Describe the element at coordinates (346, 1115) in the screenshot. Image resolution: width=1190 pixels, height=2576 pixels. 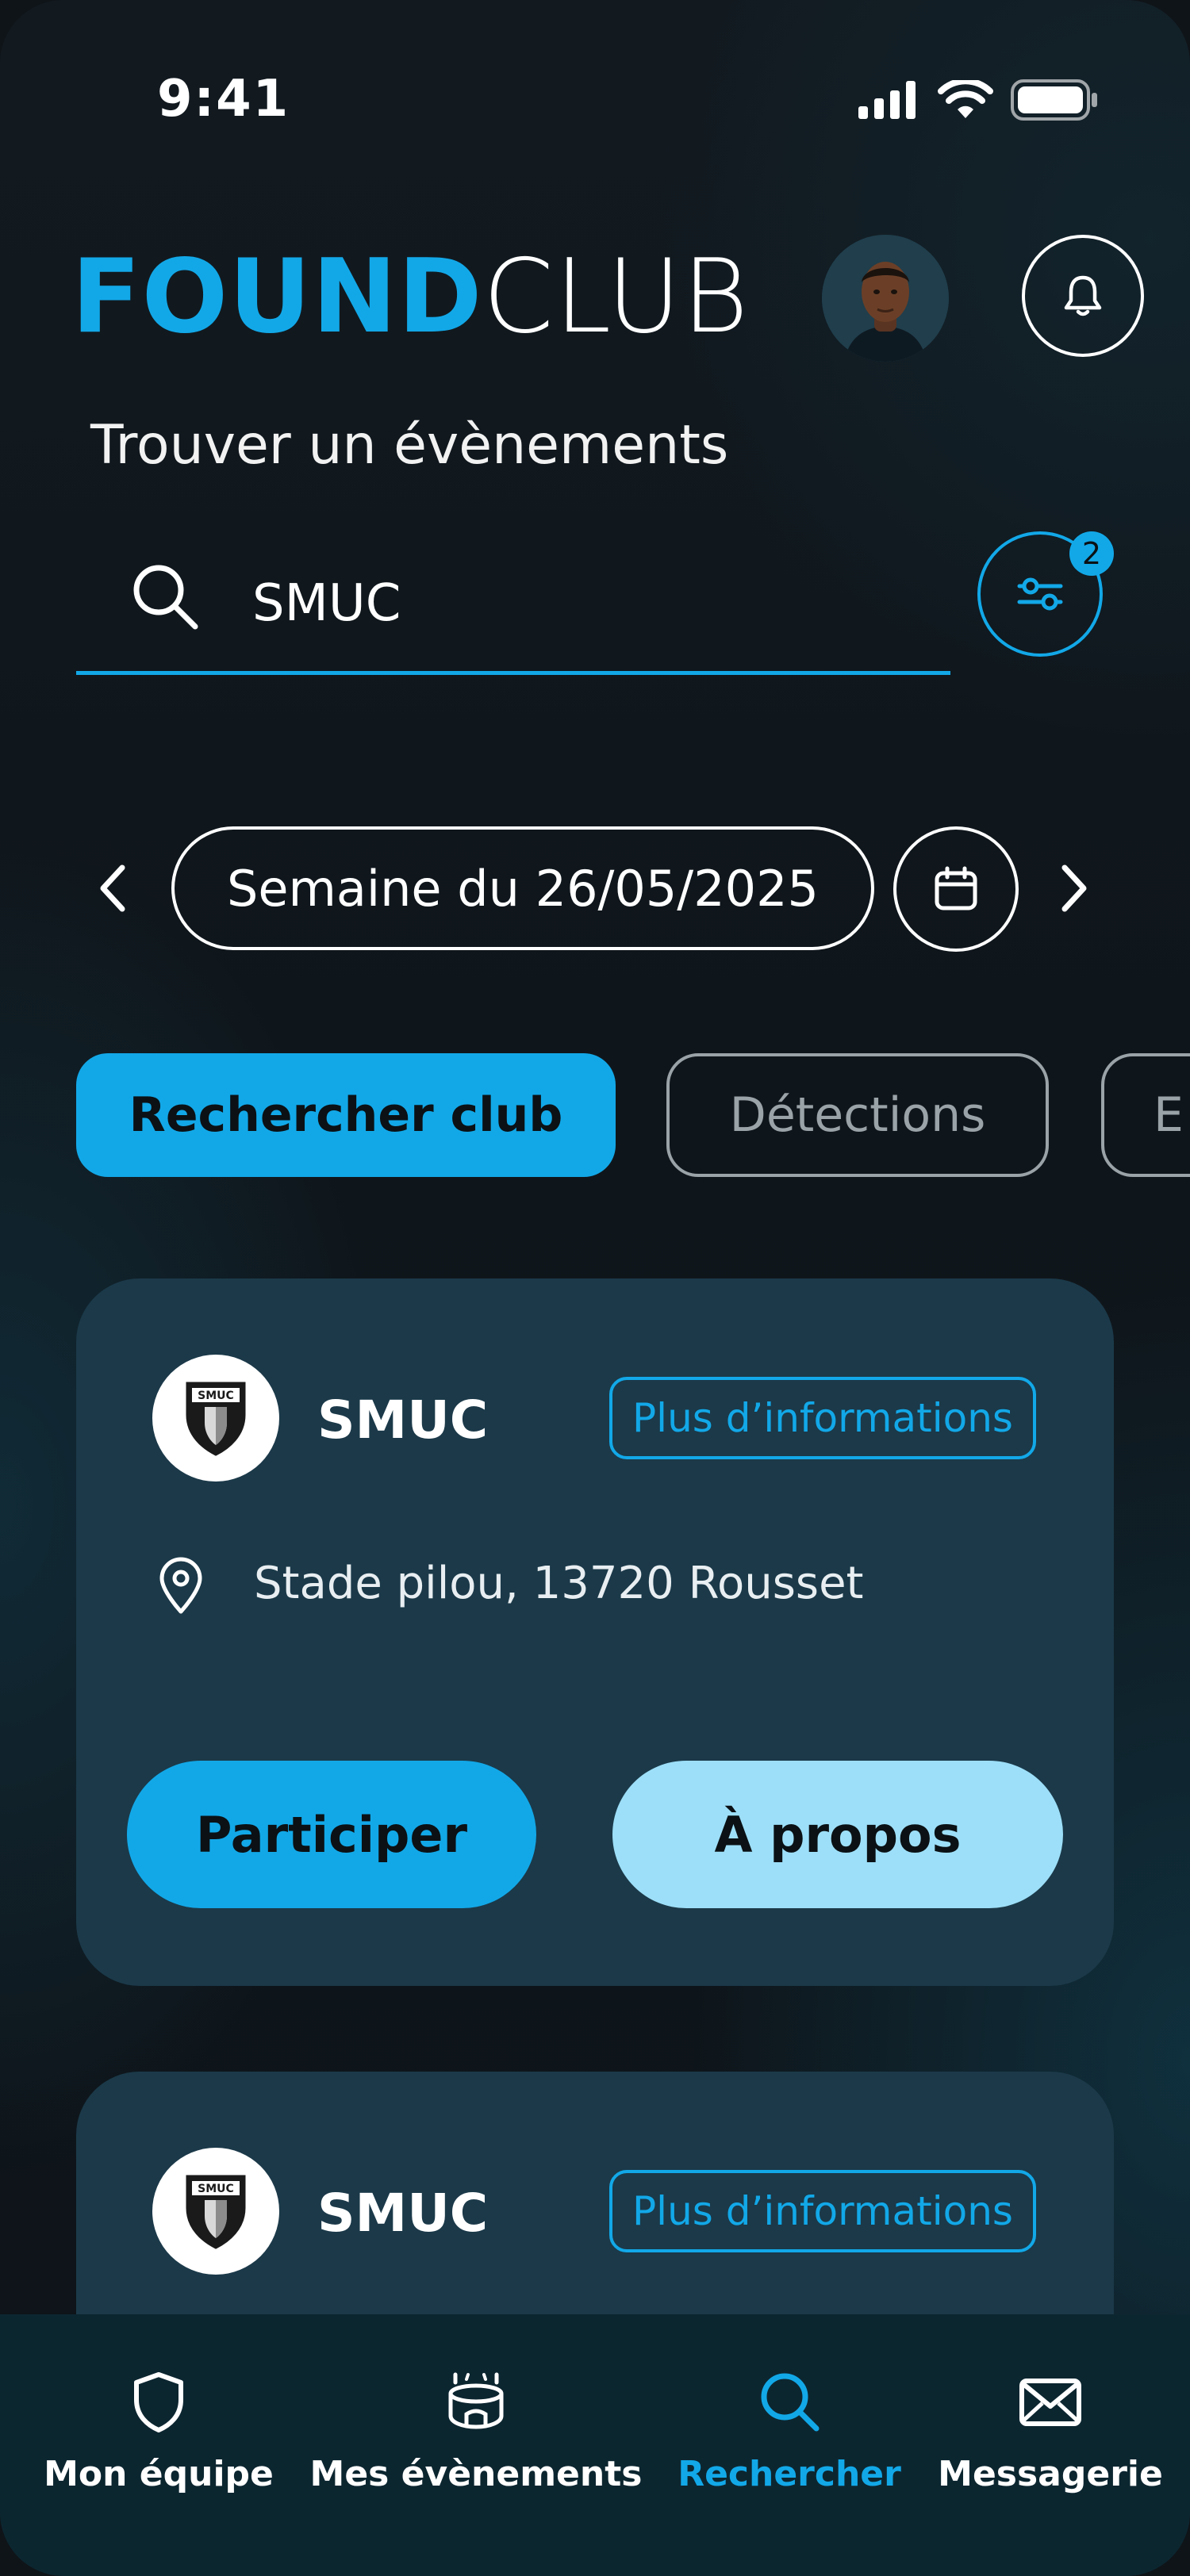
I see `tab-rechercher-club: Rechercher club` at that location.